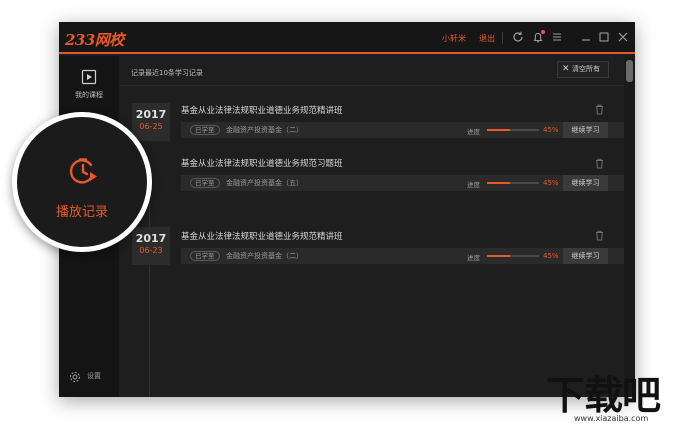  Describe the element at coordinates (502, 38) in the screenshot. I see `titlebar-divider` at that location.